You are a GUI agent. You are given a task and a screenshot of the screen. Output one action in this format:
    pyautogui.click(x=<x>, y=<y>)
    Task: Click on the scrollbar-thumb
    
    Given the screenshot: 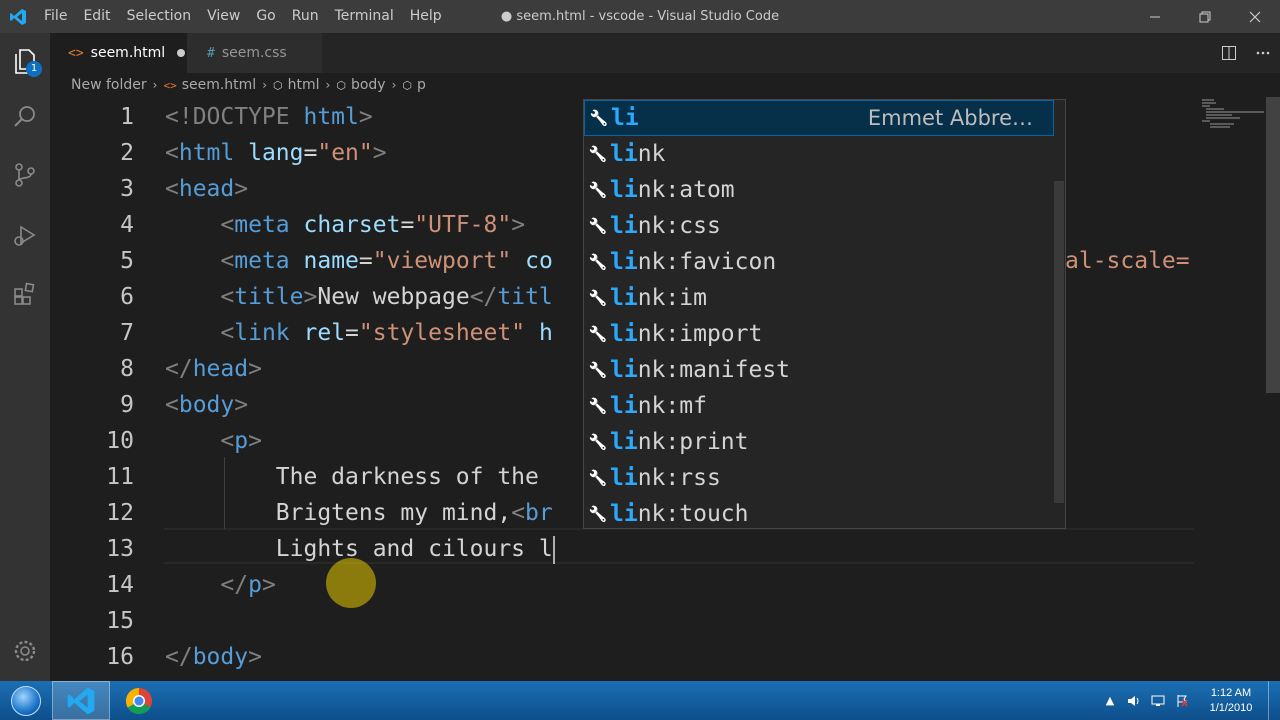 What is the action you would take?
    pyautogui.click(x=1273, y=245)
    